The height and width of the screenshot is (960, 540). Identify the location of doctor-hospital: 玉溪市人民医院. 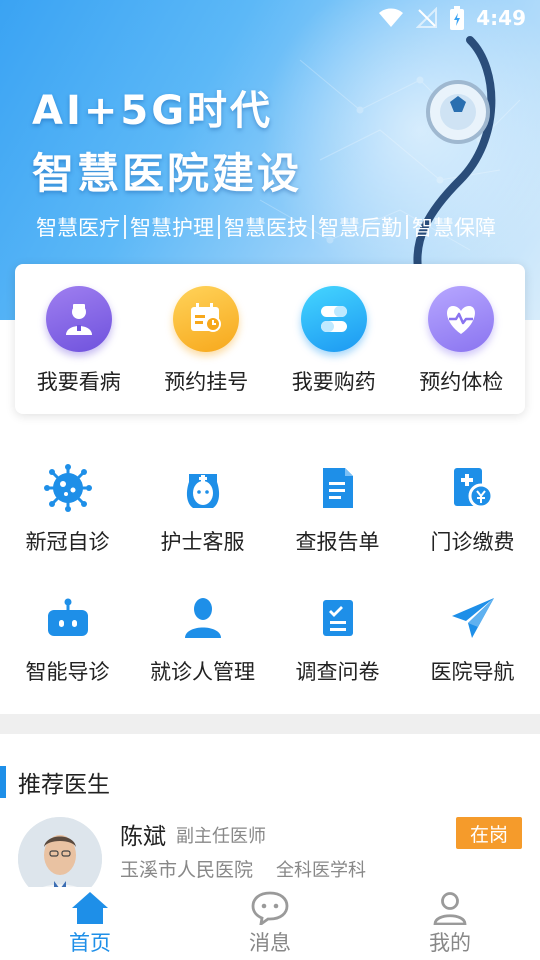
(187, 870).